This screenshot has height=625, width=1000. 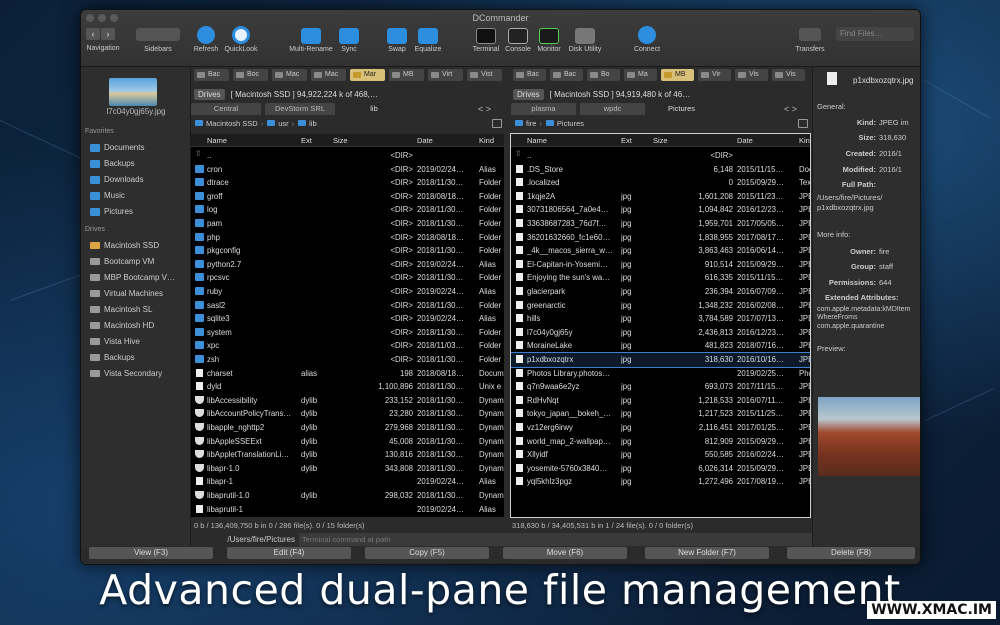 I want to click on file-row: MoraineLakejpg481,8232018/07/16…JPEG, so click(x=660, y=346).